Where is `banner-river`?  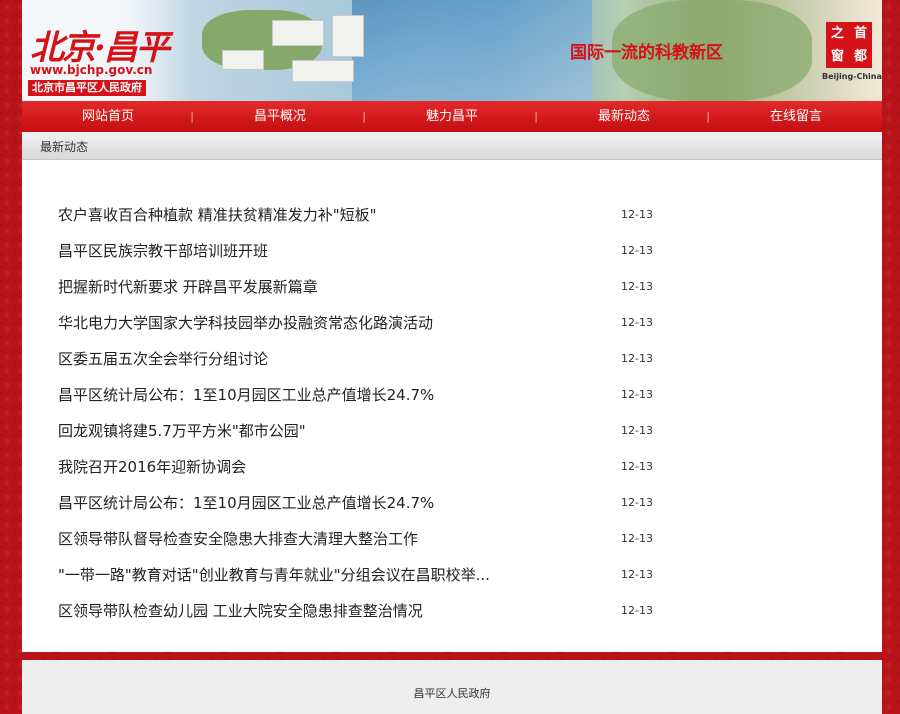 banner-river is located at coordinates (472, 50).